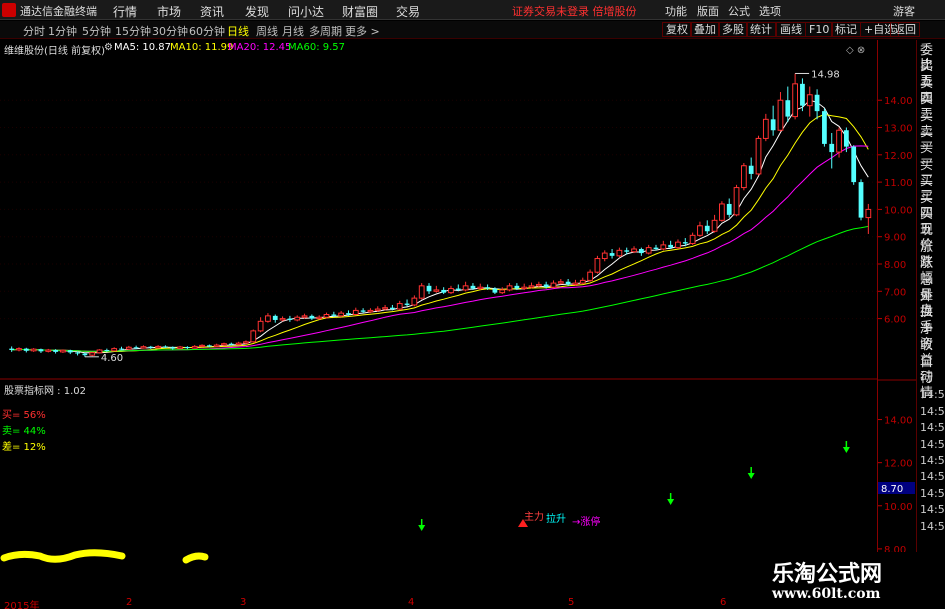 The width and height of the screenshot is (945, 609). I want to click on ma60-label: MA60: 9.57, so click(317, 47).